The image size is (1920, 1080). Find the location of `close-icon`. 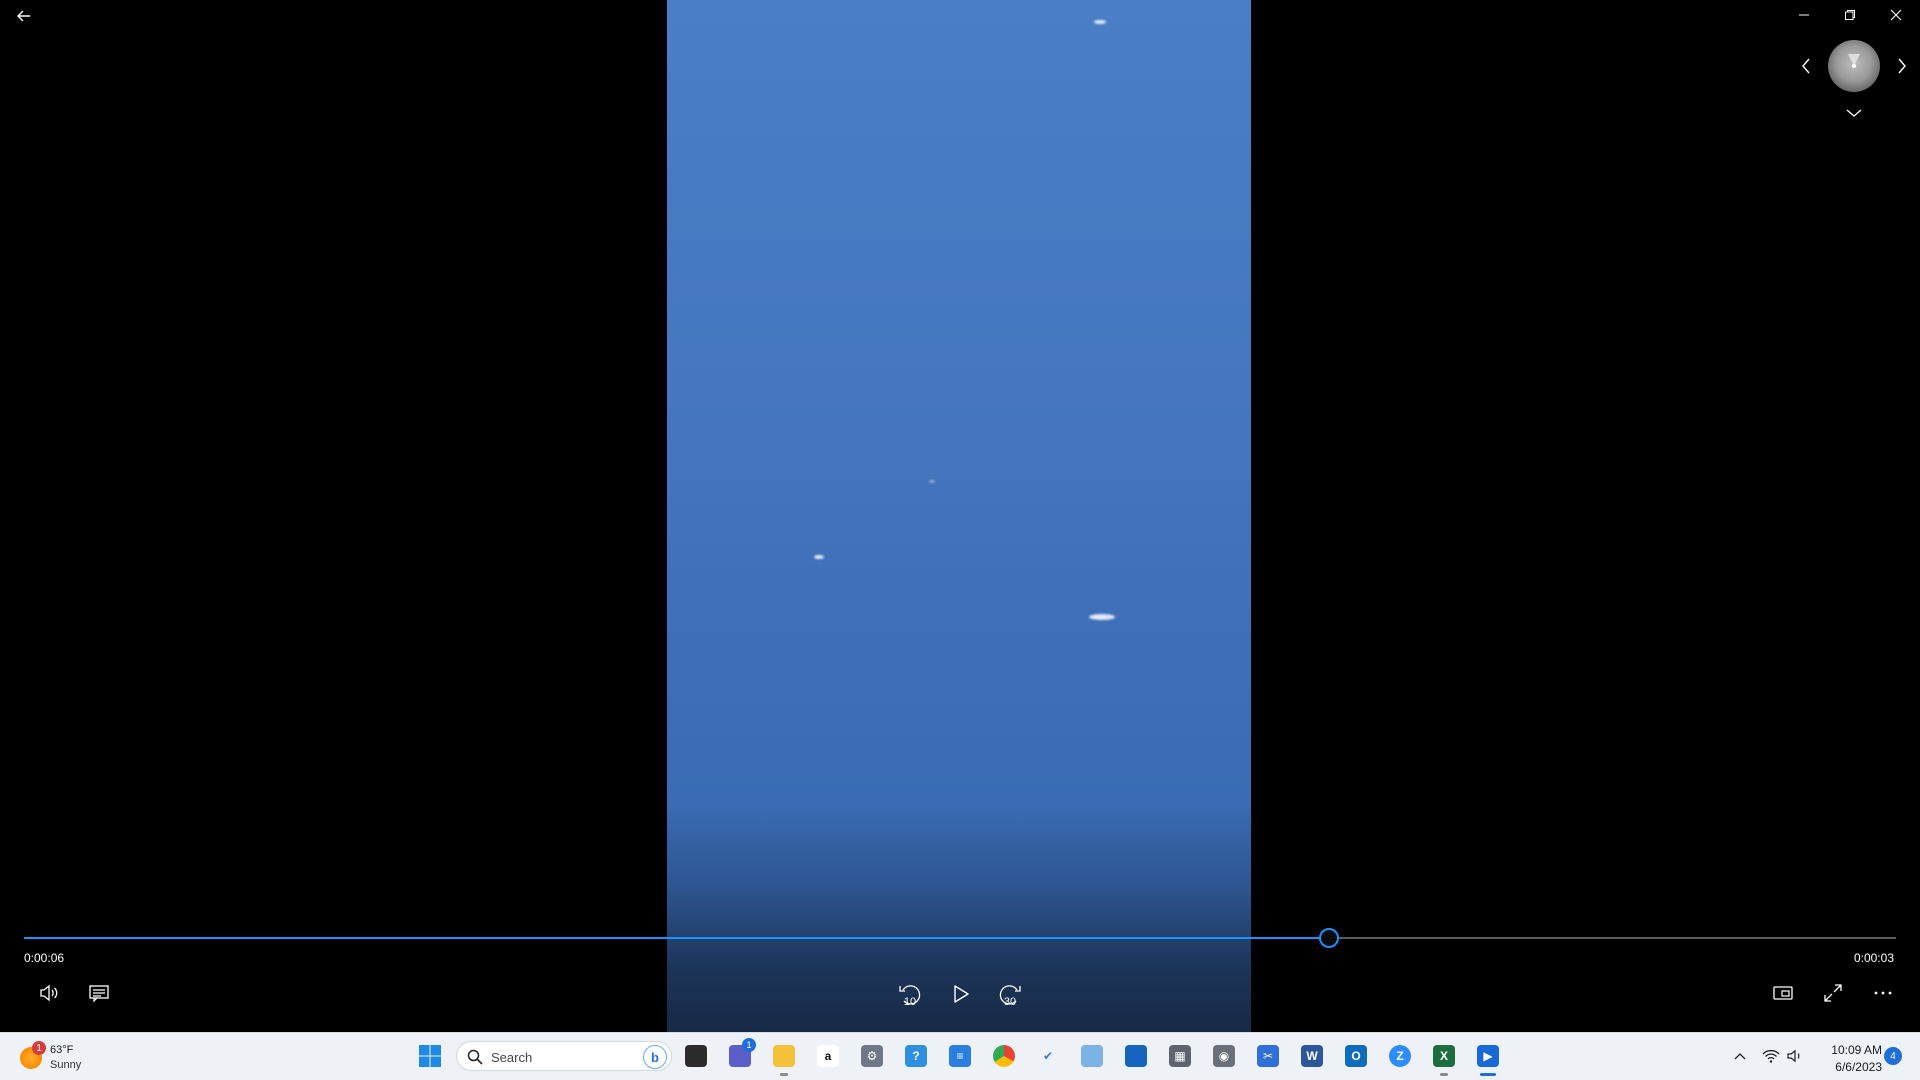

close-icon is located at coordinates (1896, 15).